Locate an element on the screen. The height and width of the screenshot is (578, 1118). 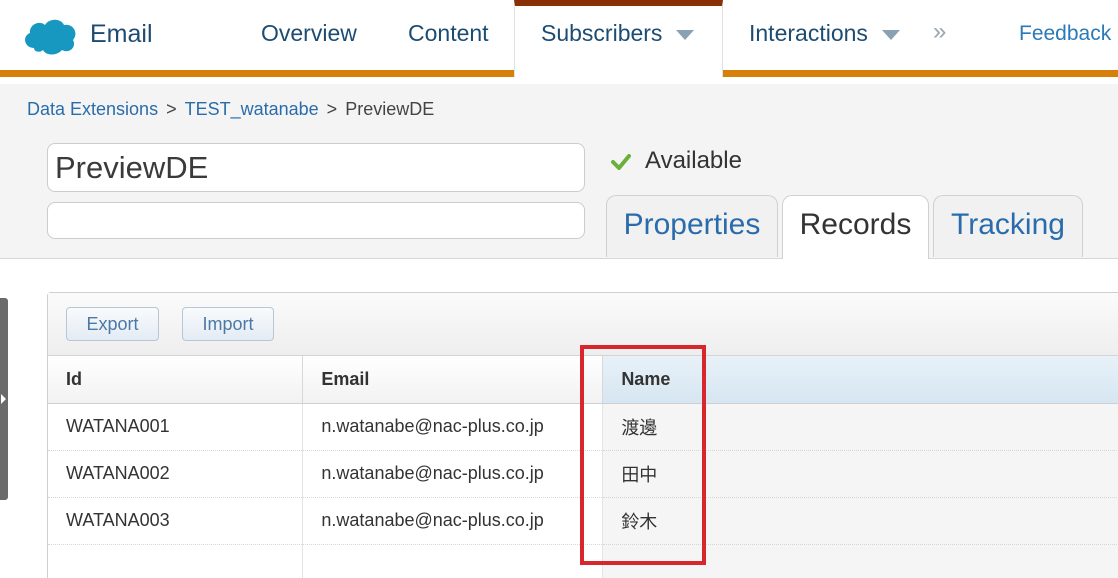
cell-id: WATANA003 is located at coordinates (176, 521).